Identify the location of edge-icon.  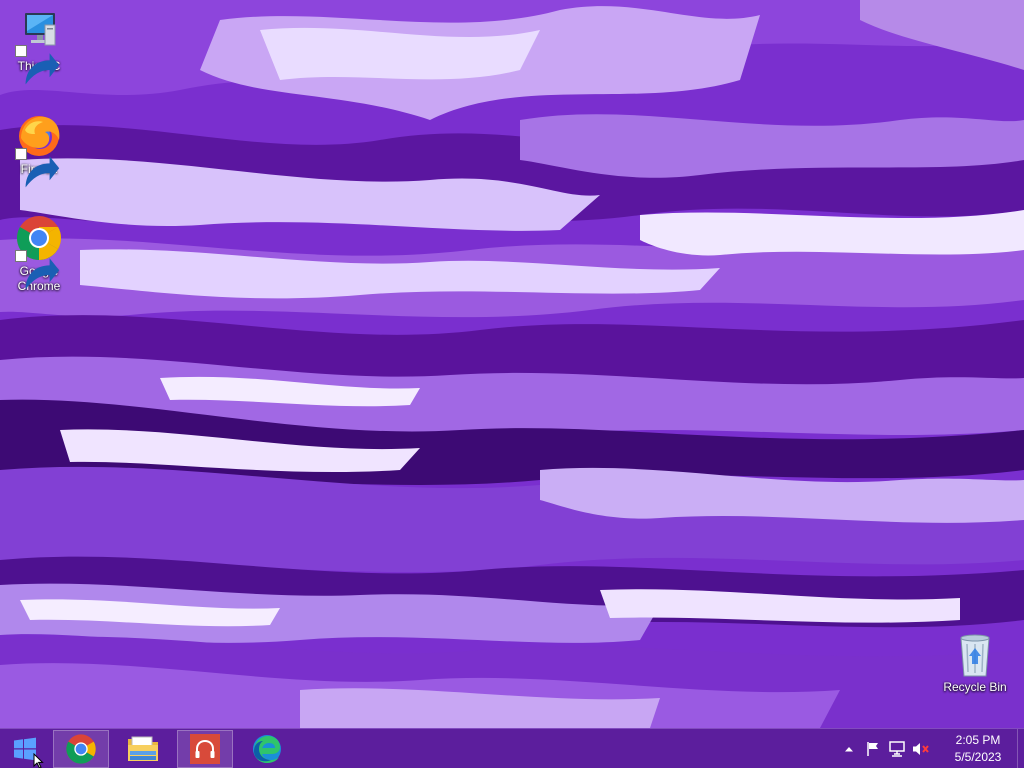
(267, 749).